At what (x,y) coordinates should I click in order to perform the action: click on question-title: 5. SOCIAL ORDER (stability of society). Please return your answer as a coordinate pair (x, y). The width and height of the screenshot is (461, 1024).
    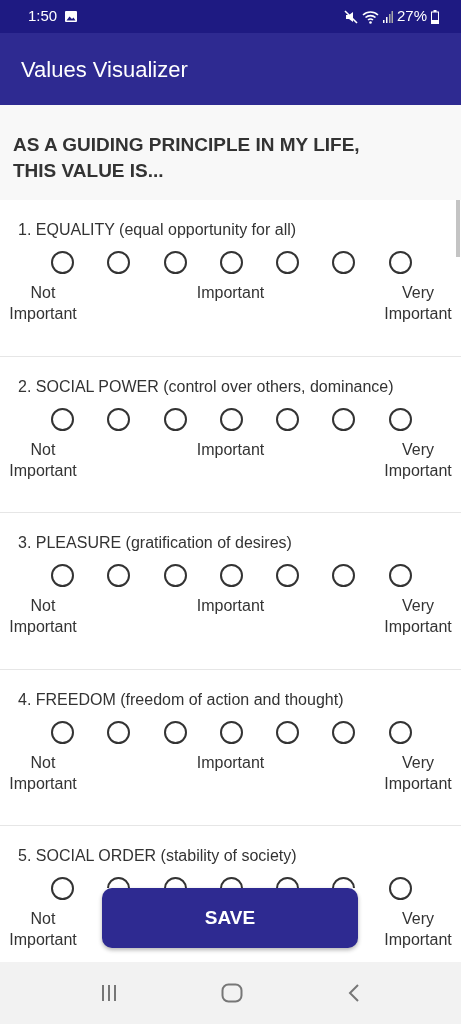
    Looking at the image, I should click on (157, 856).